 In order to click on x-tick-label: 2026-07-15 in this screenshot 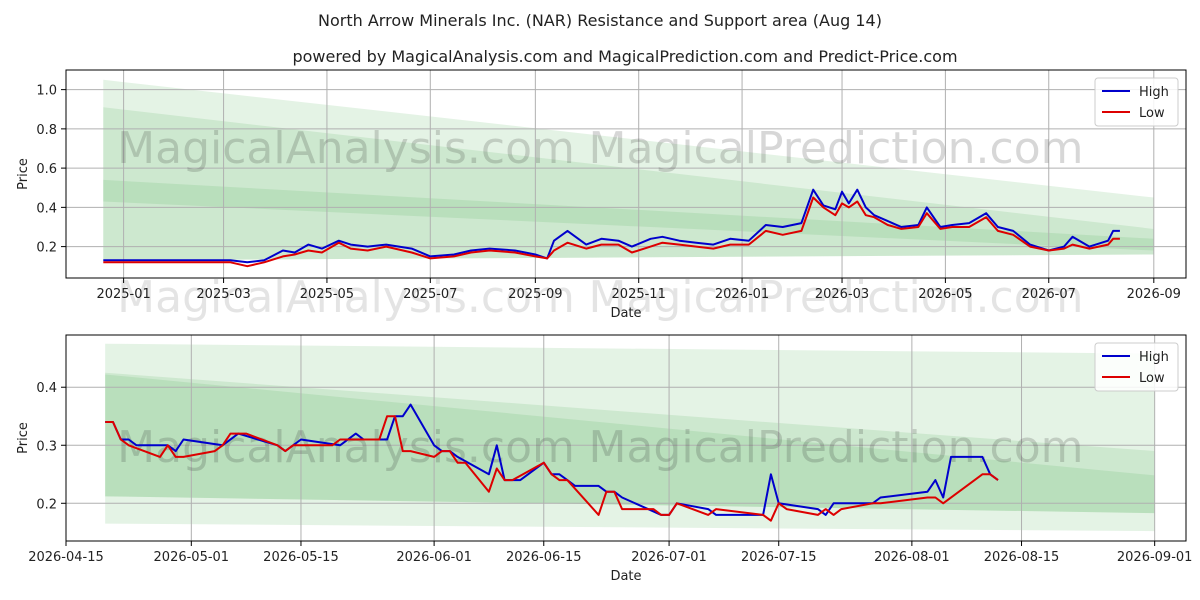, I will do `click(779, 557)`.